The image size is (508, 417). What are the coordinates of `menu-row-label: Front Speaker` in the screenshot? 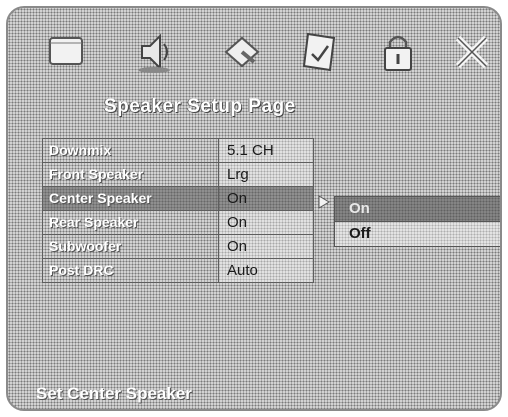 It's located at (131, 174).